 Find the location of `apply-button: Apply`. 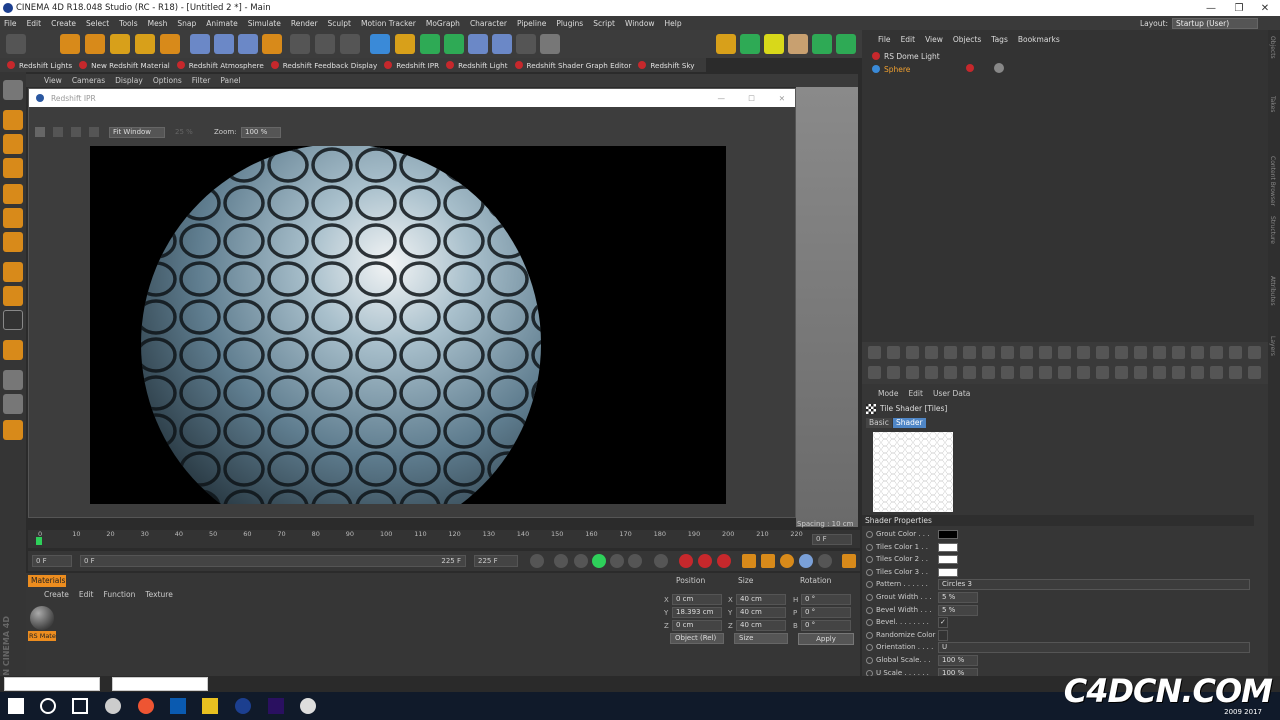

apply-button: Apply is located at coordinates (826, 639).